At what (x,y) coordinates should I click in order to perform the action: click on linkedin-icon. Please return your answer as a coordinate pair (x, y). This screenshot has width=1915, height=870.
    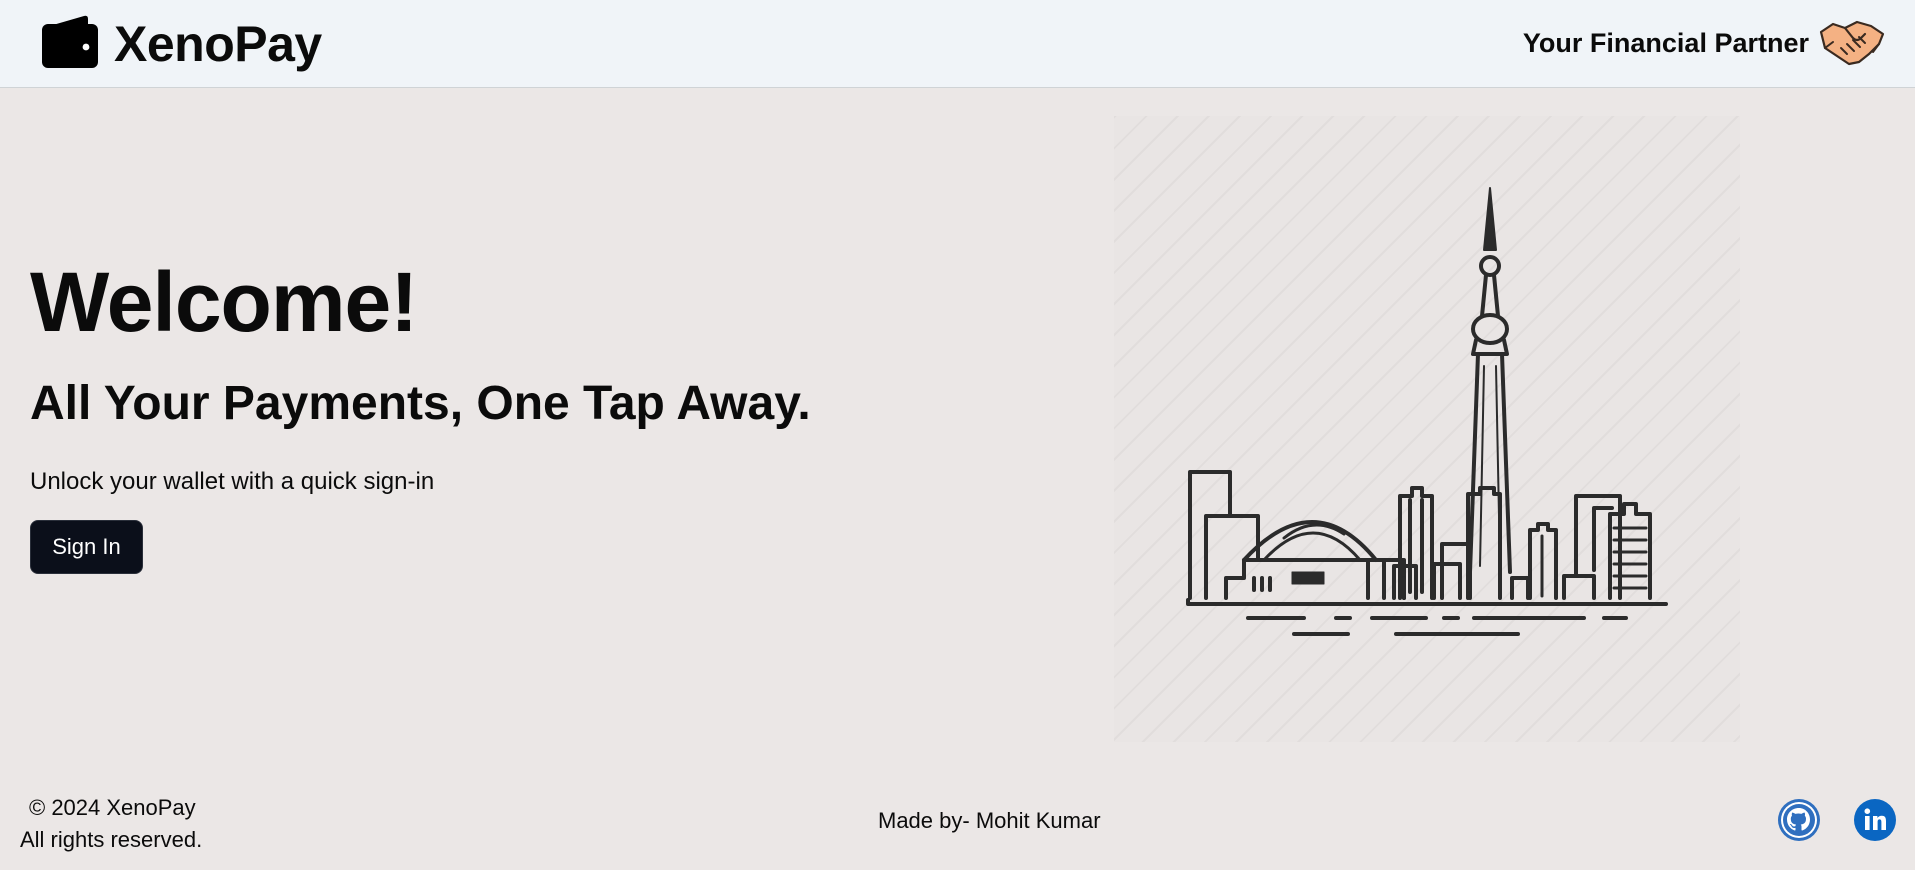
    Looking at the image, I should click on (1875, 822).